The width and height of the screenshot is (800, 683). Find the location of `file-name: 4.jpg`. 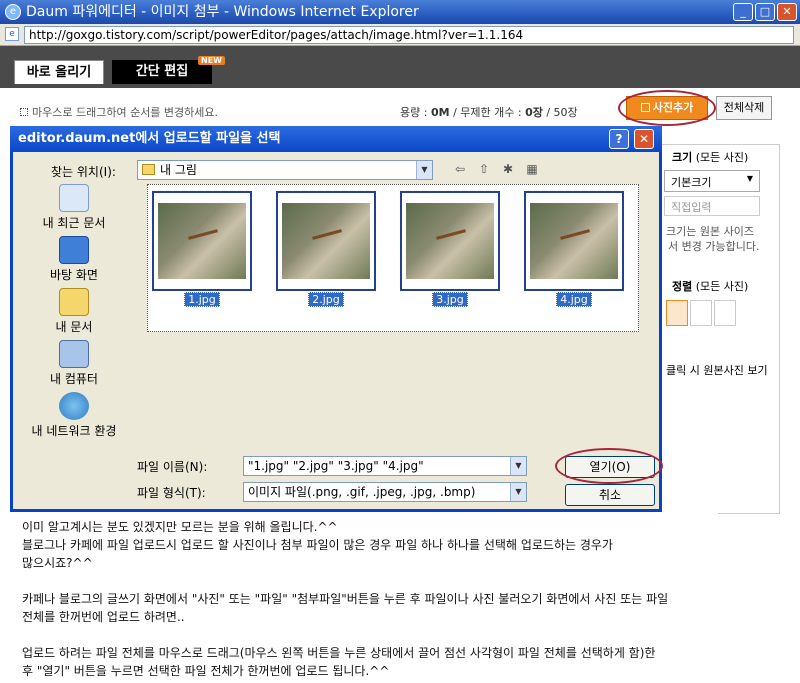

file-name: 4.jpg is located at coordinates (574, 299).